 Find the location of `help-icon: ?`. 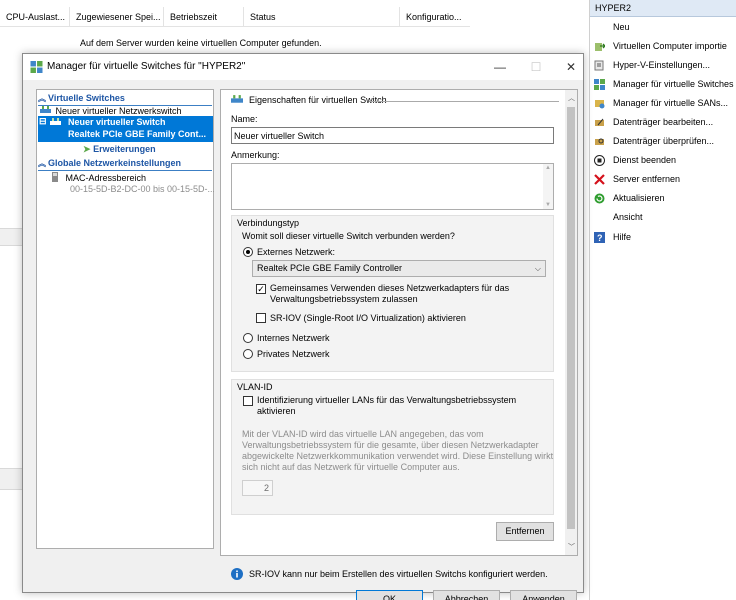

help-icon: ? is located at coordinates (599, 237).